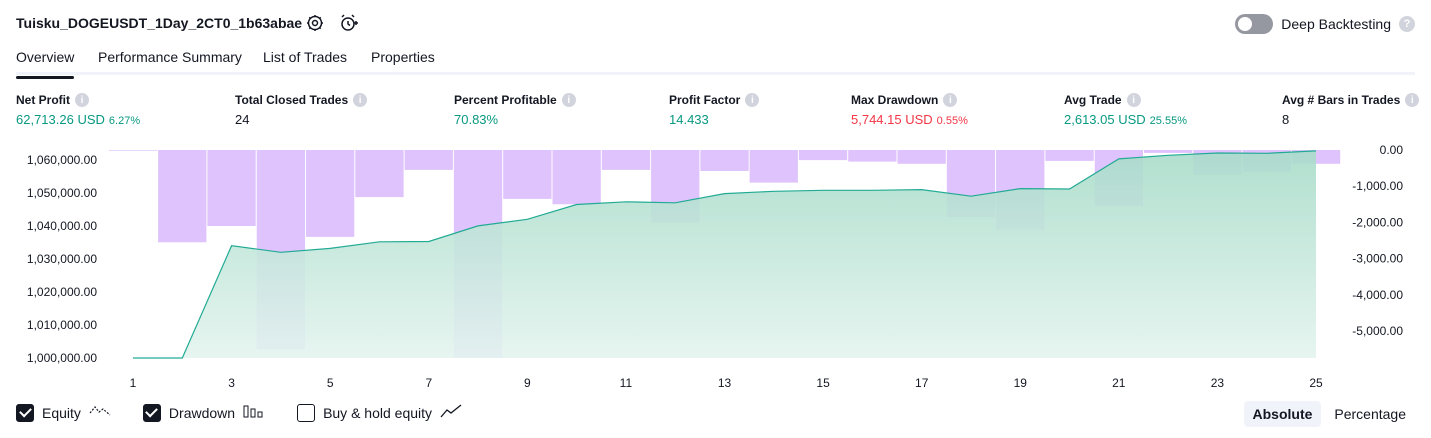  What do you see at coordinates (62, 193) in the screenshot?
I see `left-axis-tick: 1,050,000.00` at bounding box center [62, 193].